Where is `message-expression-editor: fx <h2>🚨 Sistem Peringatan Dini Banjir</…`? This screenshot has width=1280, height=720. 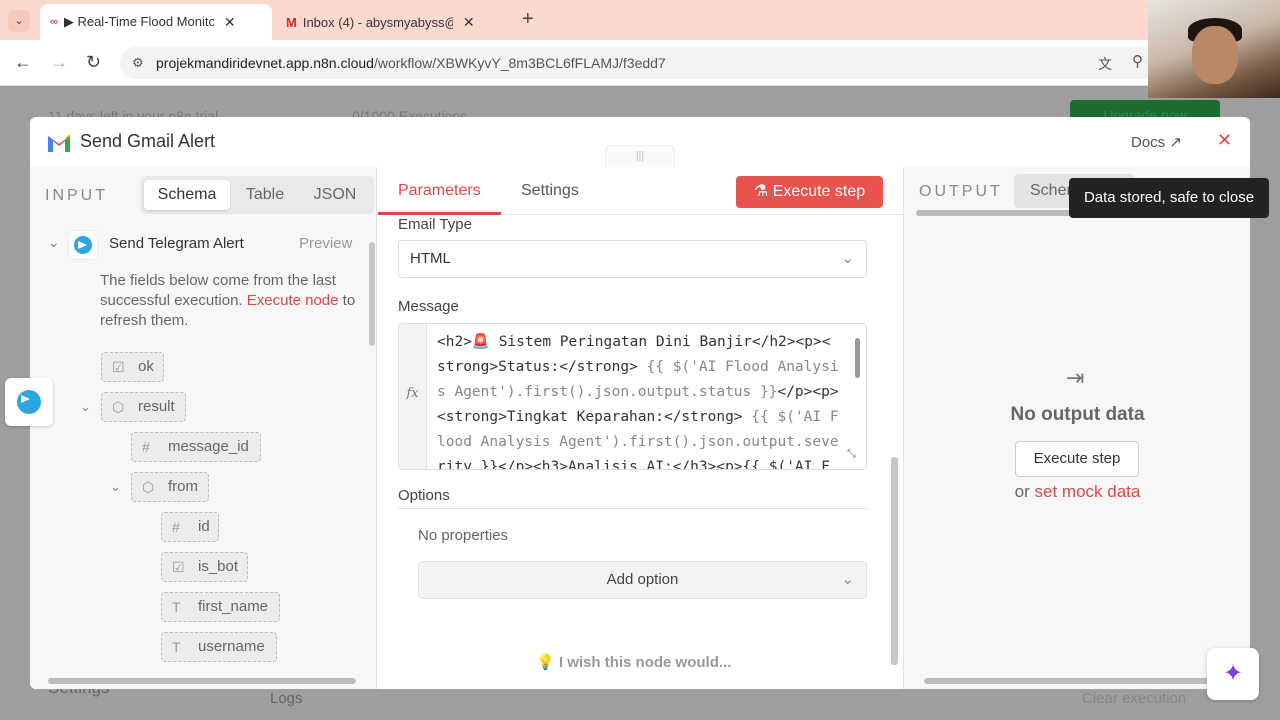
message-expression-editor: fx <h2>🚨 Sistem Peringatan Dini Banjir</… is located at coordinates (632, 396).